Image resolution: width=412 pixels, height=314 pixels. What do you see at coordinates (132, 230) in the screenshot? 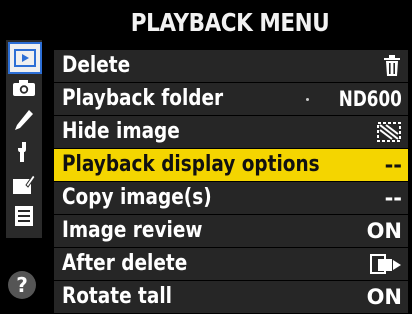
I see `menu-item-label: Image review` at bounding box center [132, 230].